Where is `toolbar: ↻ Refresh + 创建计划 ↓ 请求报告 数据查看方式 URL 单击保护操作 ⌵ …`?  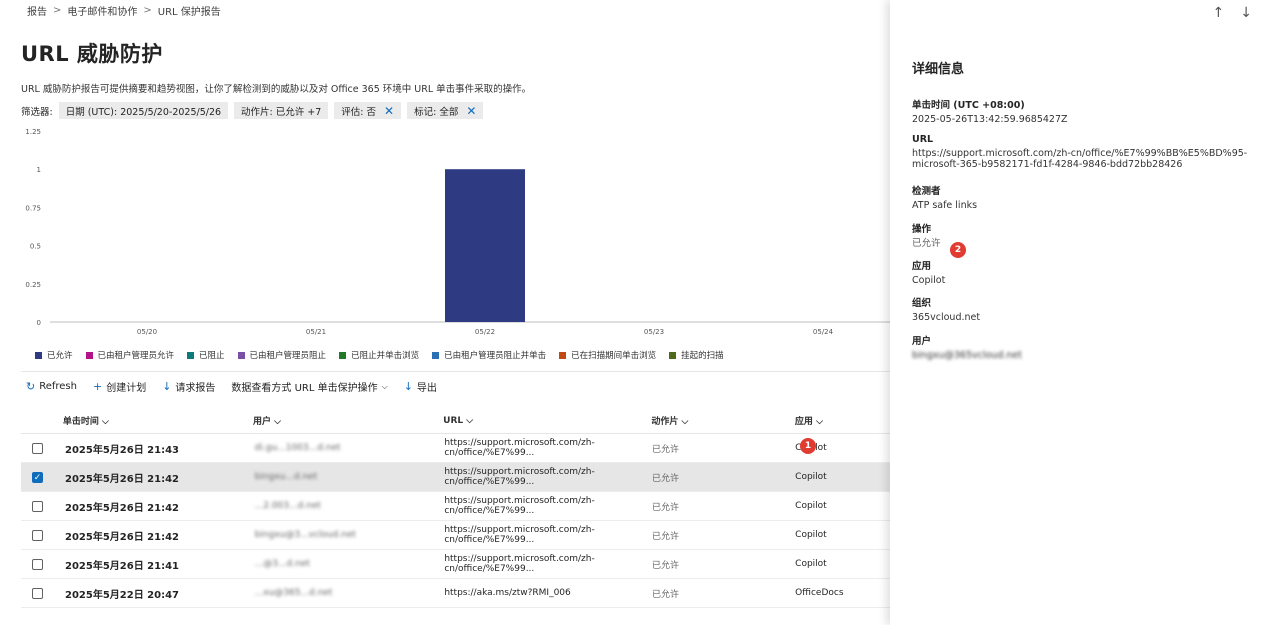
toolbar: ↻ Refresh + 创建计划 ↓ 请求报告 数据查看方式 URL 单击保护操作 ⌵ … is located at coordinates (231, 386).